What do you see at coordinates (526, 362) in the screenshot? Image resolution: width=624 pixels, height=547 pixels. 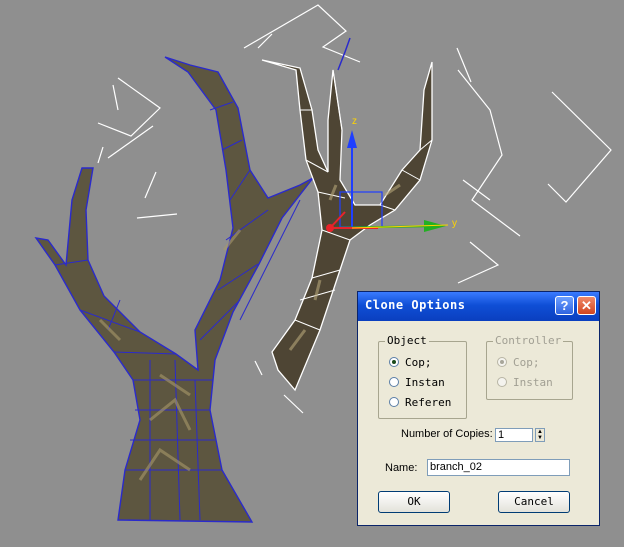 I see `controller-radio-copy-label: Cop;` at bounding box center [526, 362].